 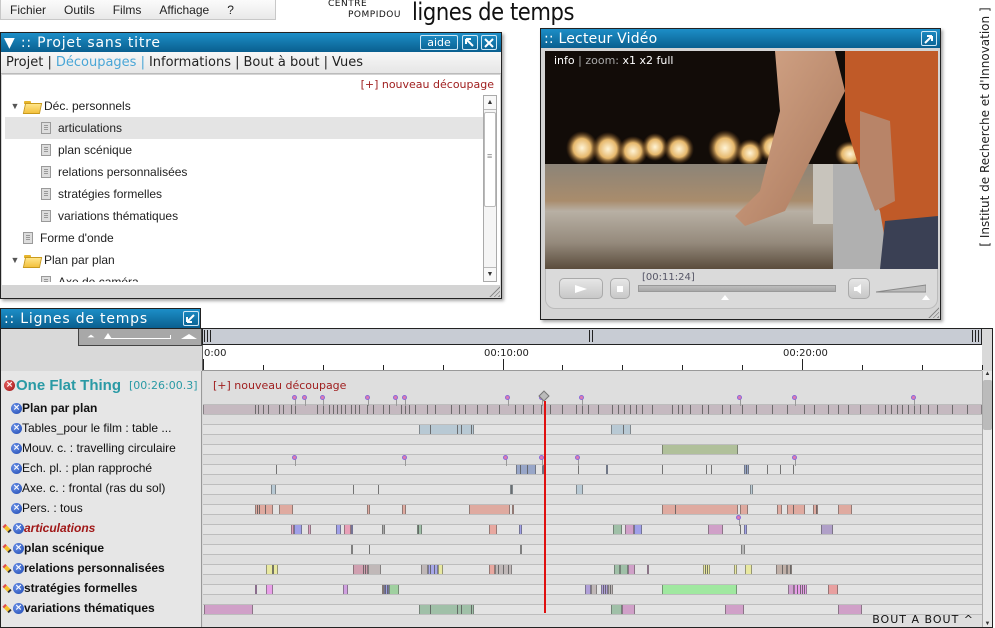 What do you see at coordinates (647, 60) in the screenshot?
I see `zoom-x2: x2` at bounding box center [647, 60].